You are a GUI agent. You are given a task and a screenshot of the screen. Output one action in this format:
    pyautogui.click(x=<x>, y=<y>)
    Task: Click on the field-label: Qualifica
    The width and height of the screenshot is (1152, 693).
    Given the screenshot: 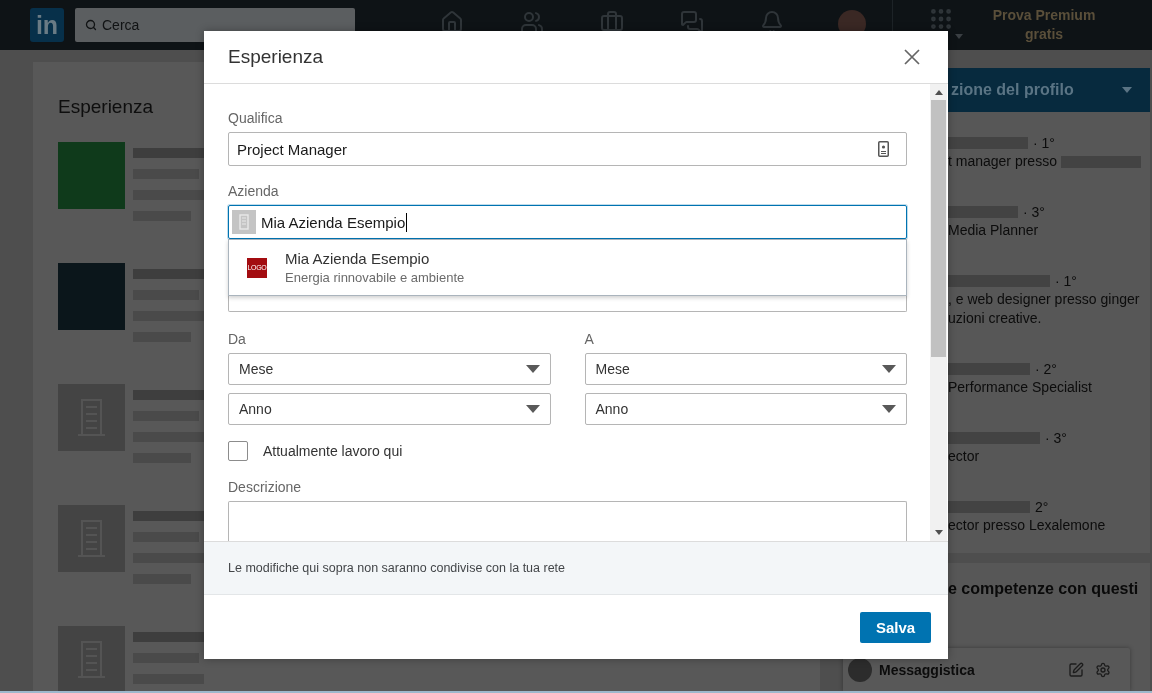 What is the action you would take?
    pyautogui.click(x=255, y=118)
    